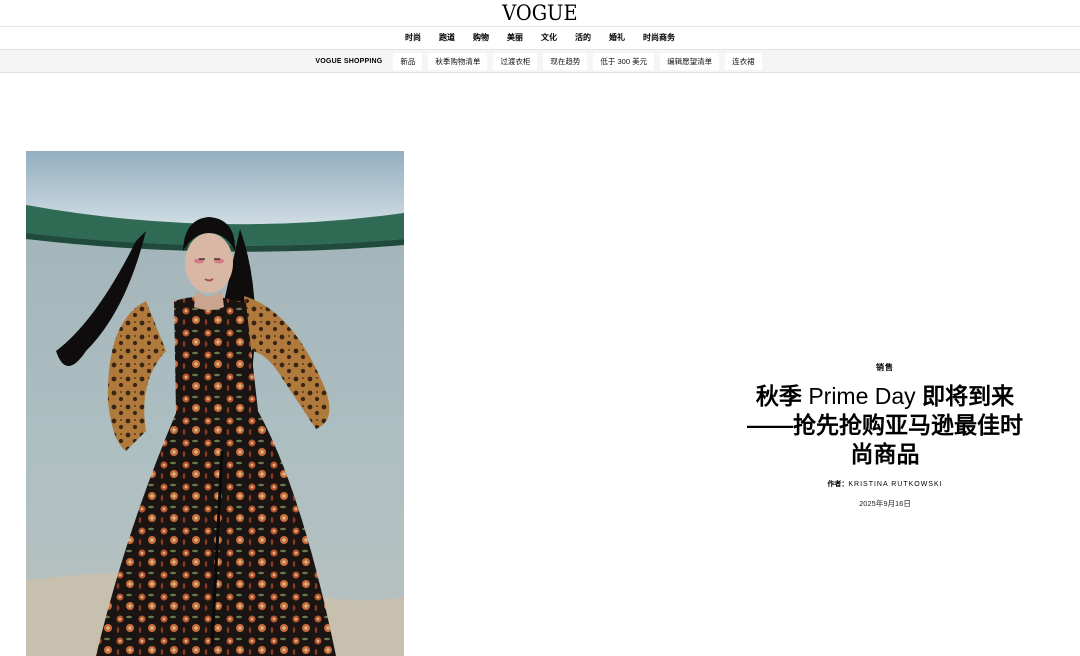 This screenshot has height=656, width=1080. I want to click on main-nav: 时尚 跑道 购物 美丽 文化 活的 婚礼 时尚商务, so click(540, 38).